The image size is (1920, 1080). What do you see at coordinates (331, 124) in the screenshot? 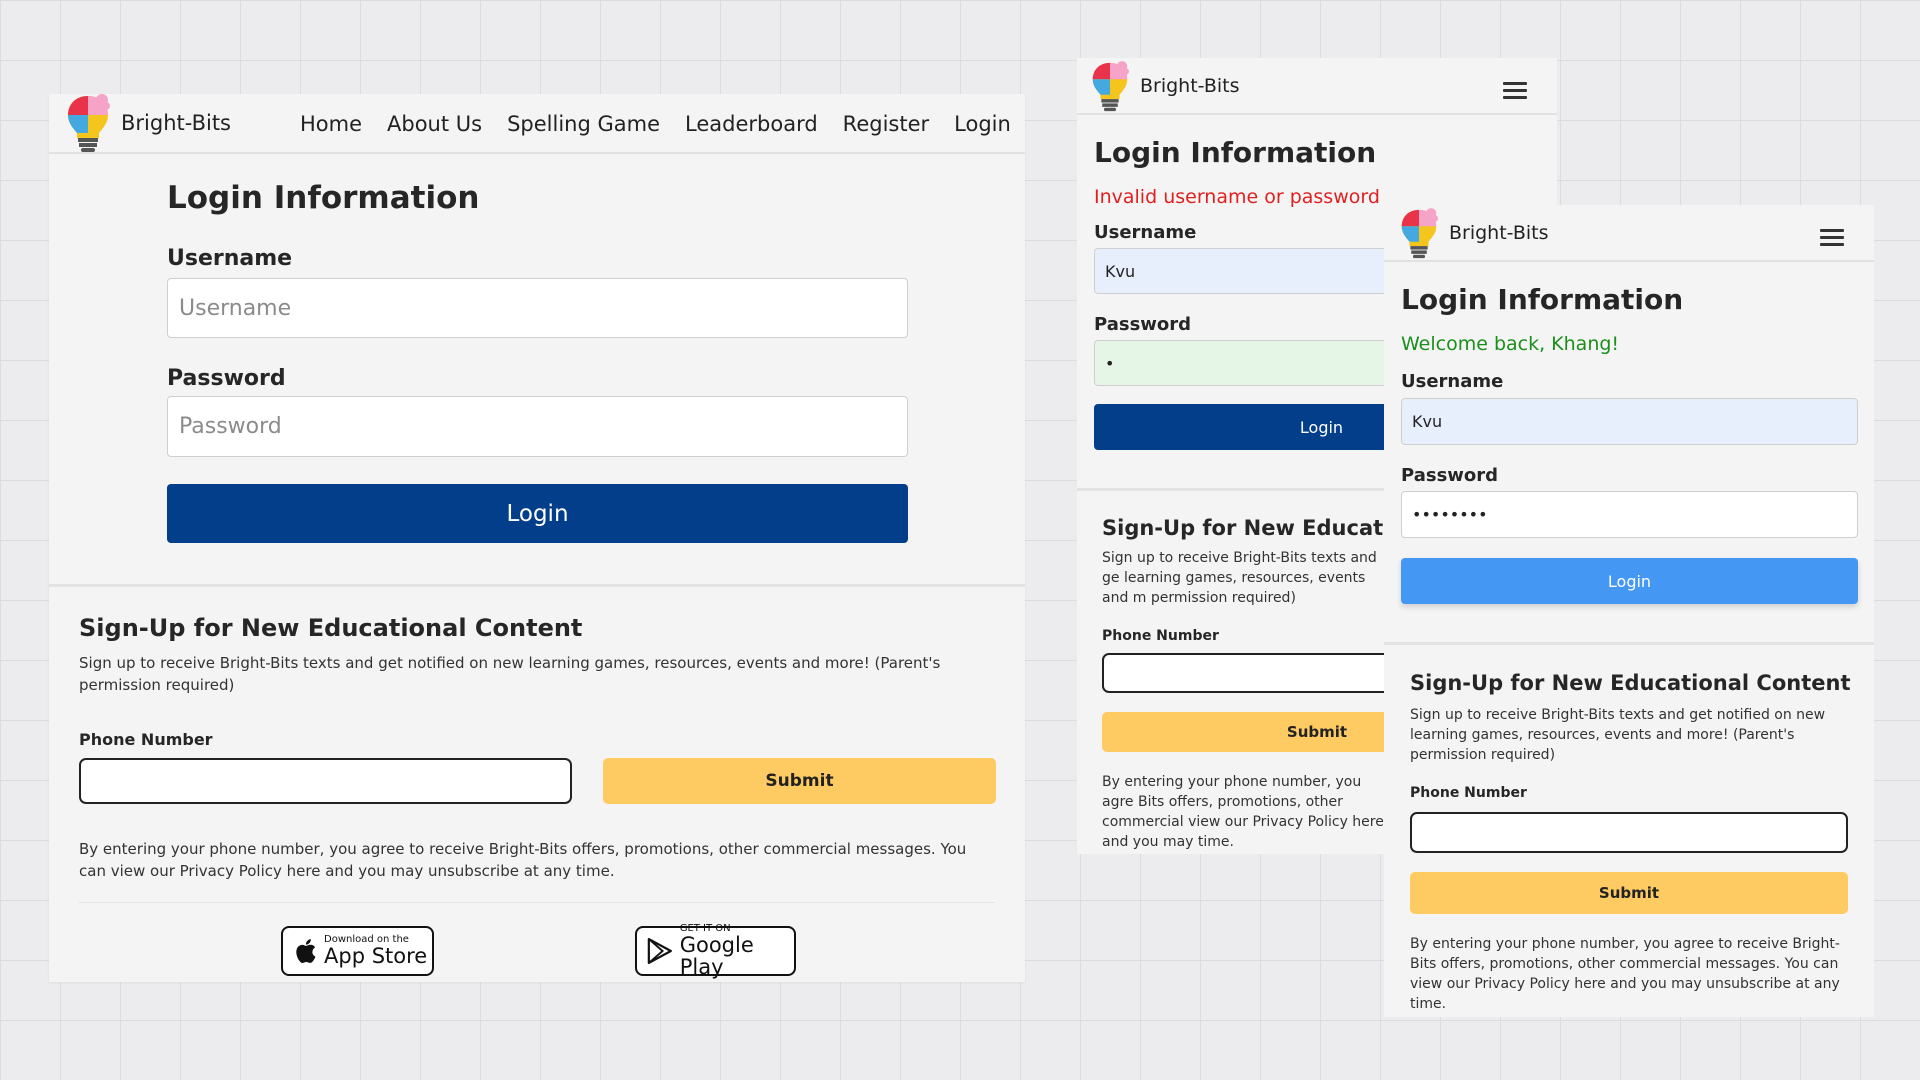
I see `nav-home: Home` at bounding box center [331, 124].